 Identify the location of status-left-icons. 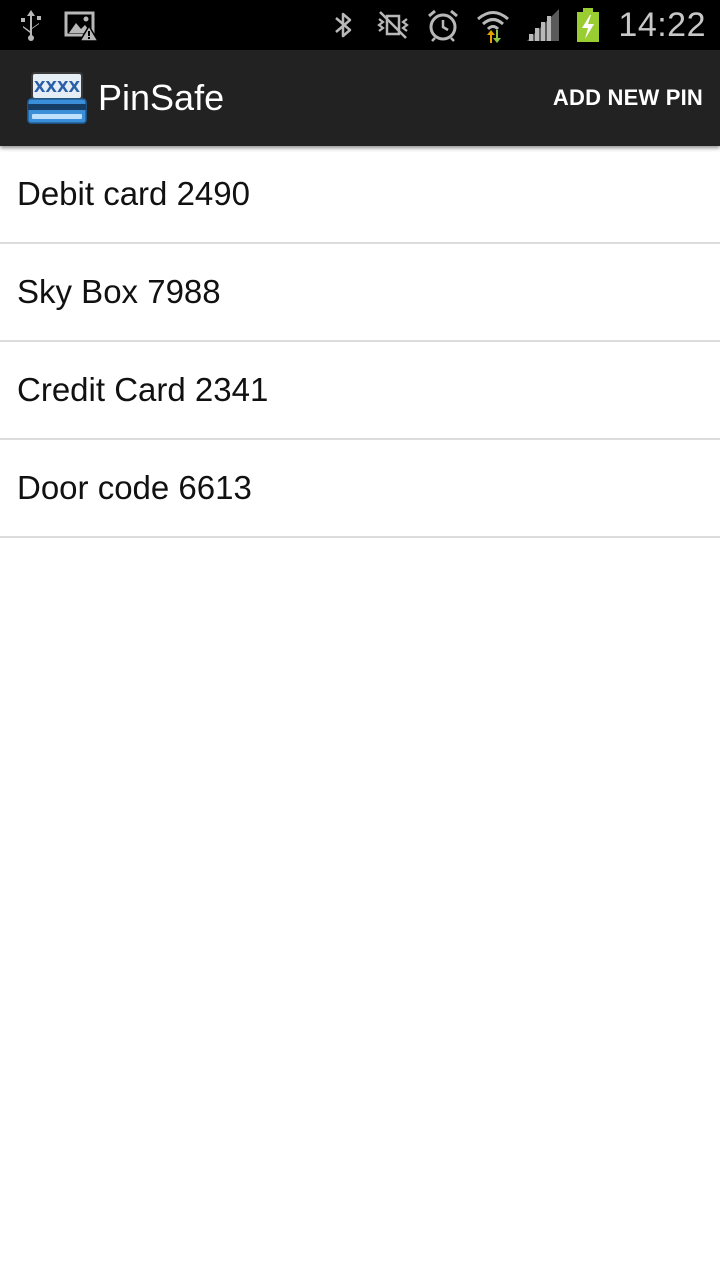
(53, 25).